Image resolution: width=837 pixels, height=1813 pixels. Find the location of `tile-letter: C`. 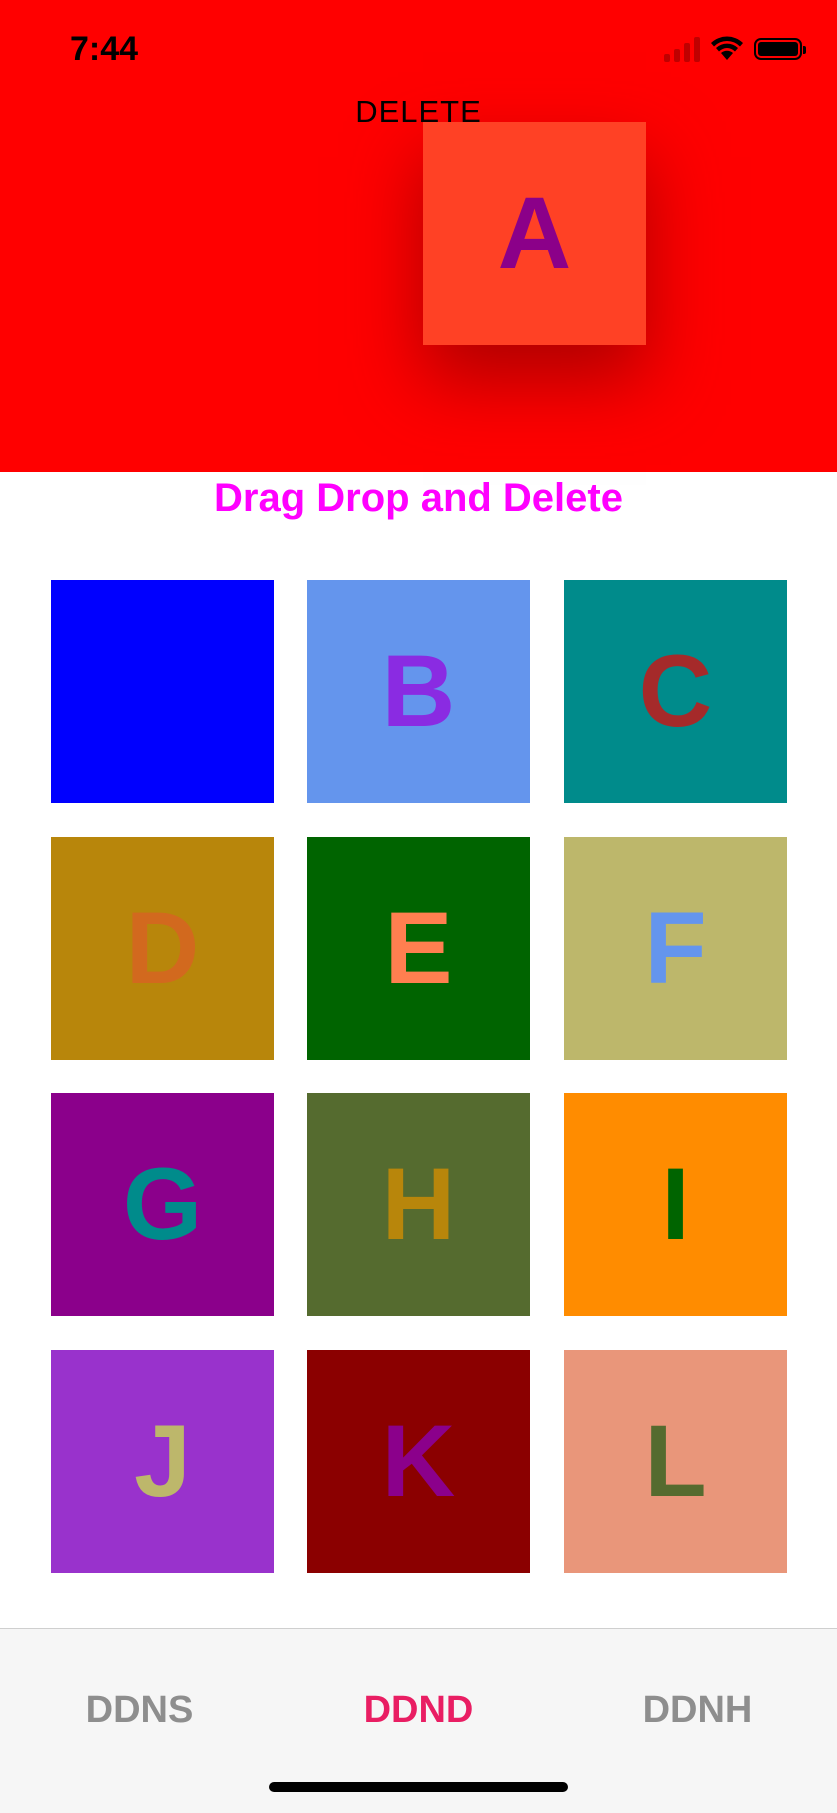

tile-letter: C is located at coordinates (675, 691).